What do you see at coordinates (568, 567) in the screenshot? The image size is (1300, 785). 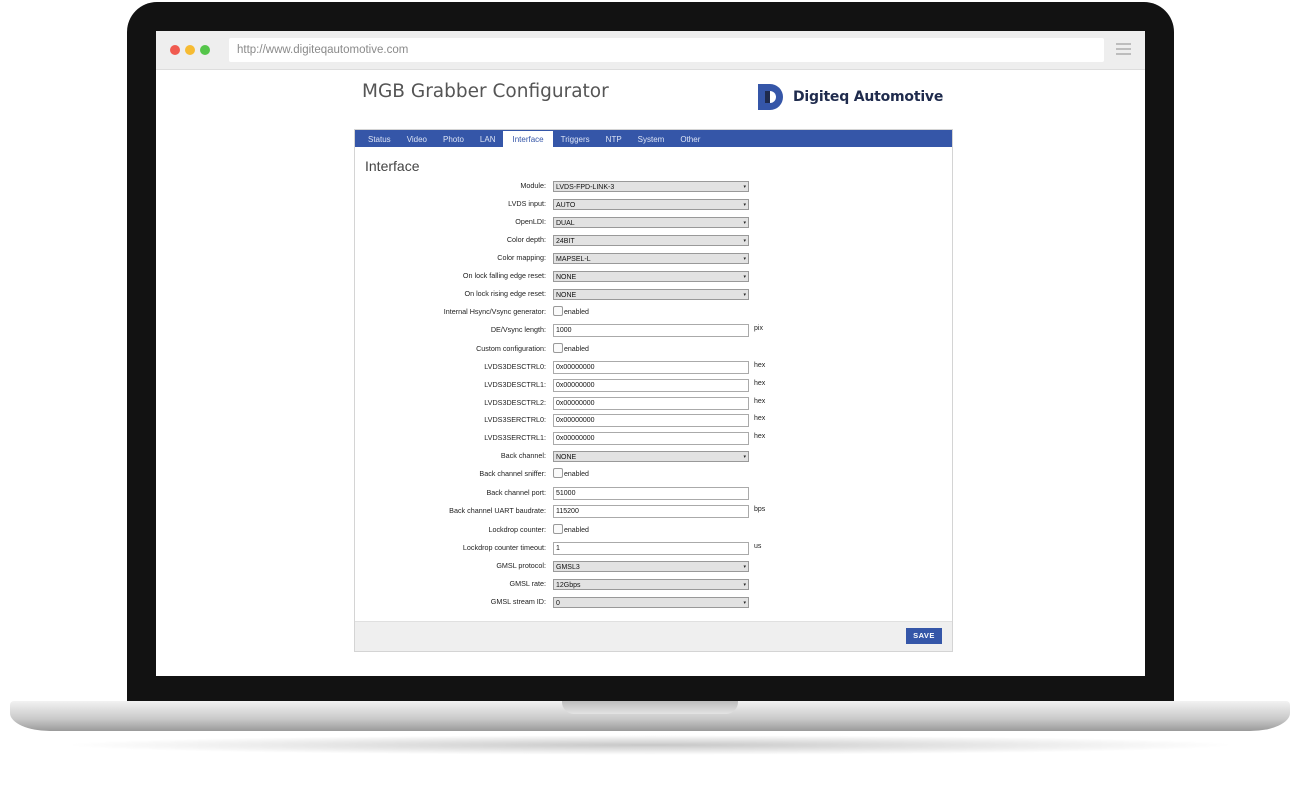 I see `select-value: GMSL3` at bounding box center [568, 567].